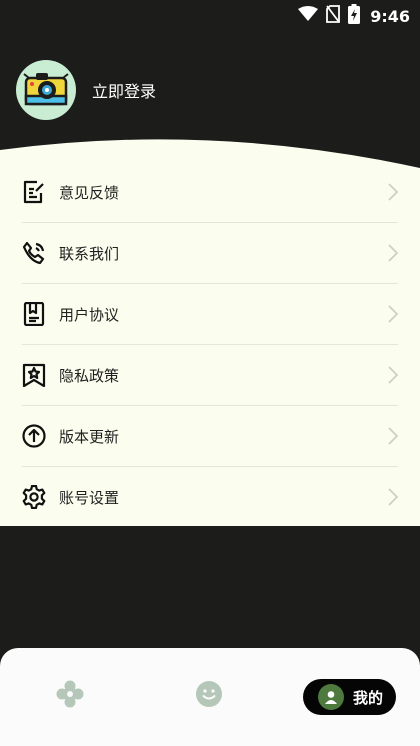 The width and height of the screenshot is (420, 746). What do you see at coordinates (34, 253) in the screenshot?
I see `phone-icon` at bounding box center [34, 253].